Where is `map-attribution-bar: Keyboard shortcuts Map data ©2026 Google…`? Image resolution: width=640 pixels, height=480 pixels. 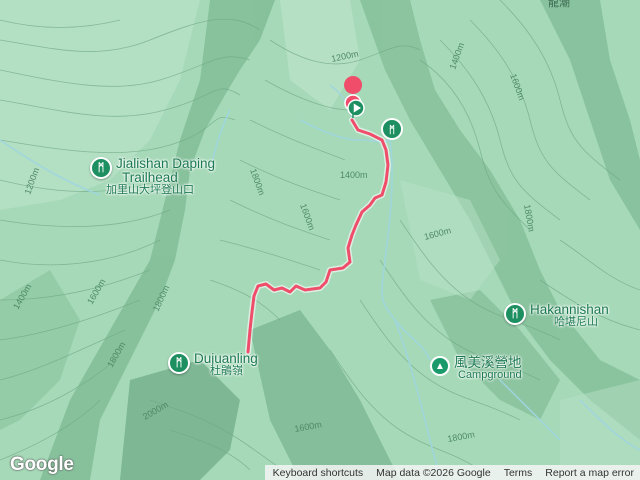
map-attribution-bar: Keyboard shortcuts Map data ©2026 Google… is located at coordinates (452, 472).